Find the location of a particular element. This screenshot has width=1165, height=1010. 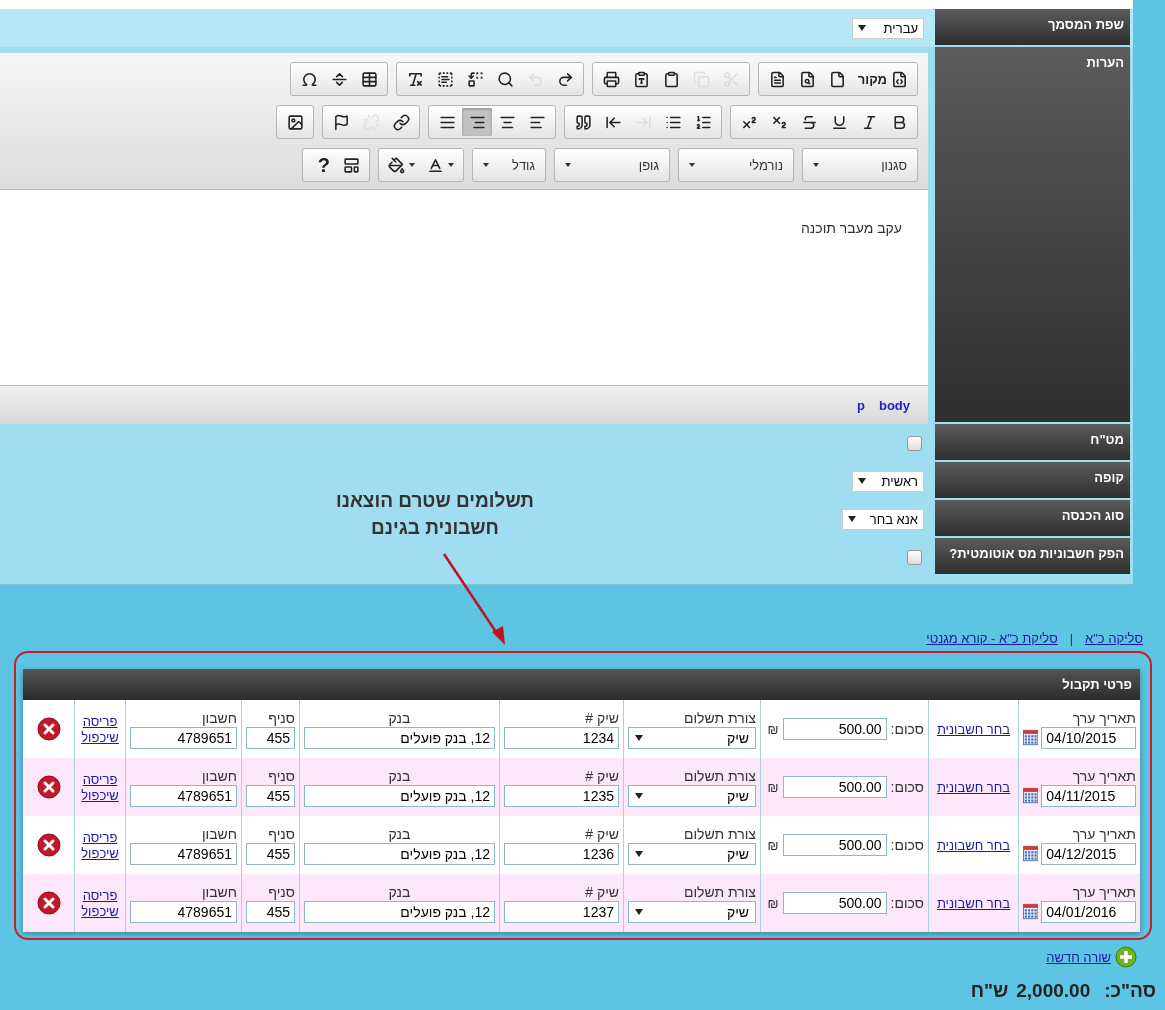

total-currency: ש"ח is located at coordinates (989, 991).